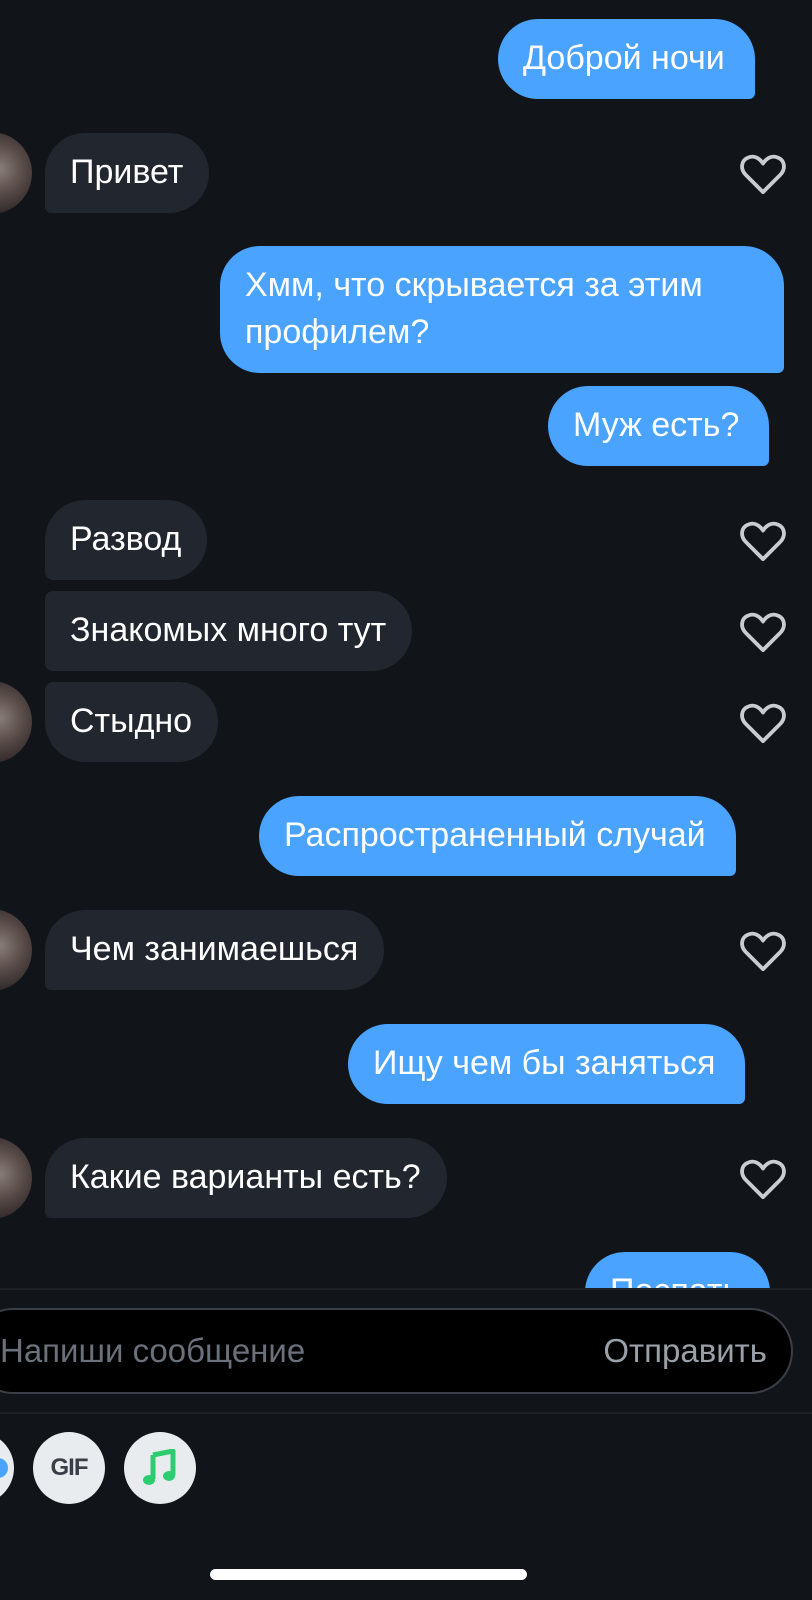 The image size is (812, 1600). Describe the element at coordinates (4, 1468) in the screenshot. I see `emoji-icon` at that location.